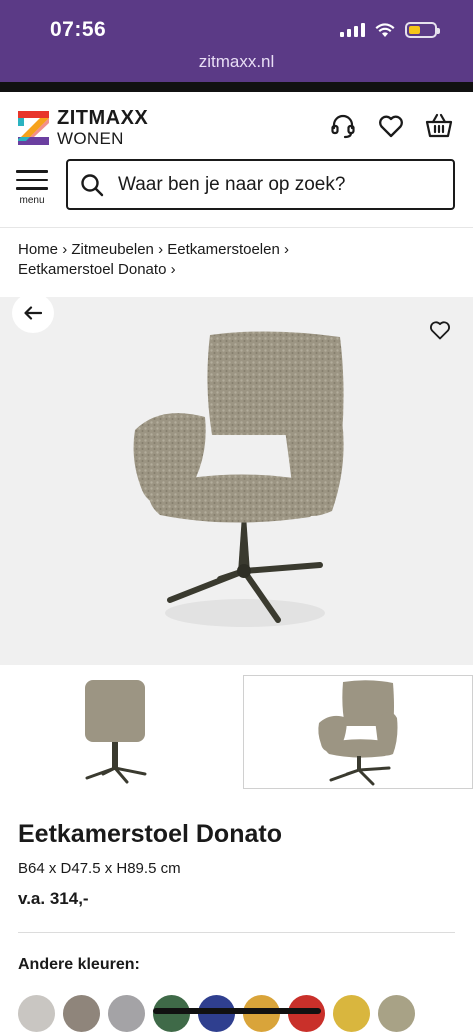 The height and width of the screenshot is (1032, 473). What do you see at coordinates (69, 898) in the screenshot?
I see `price-value: 314,-` at bounding box center [69, 898].